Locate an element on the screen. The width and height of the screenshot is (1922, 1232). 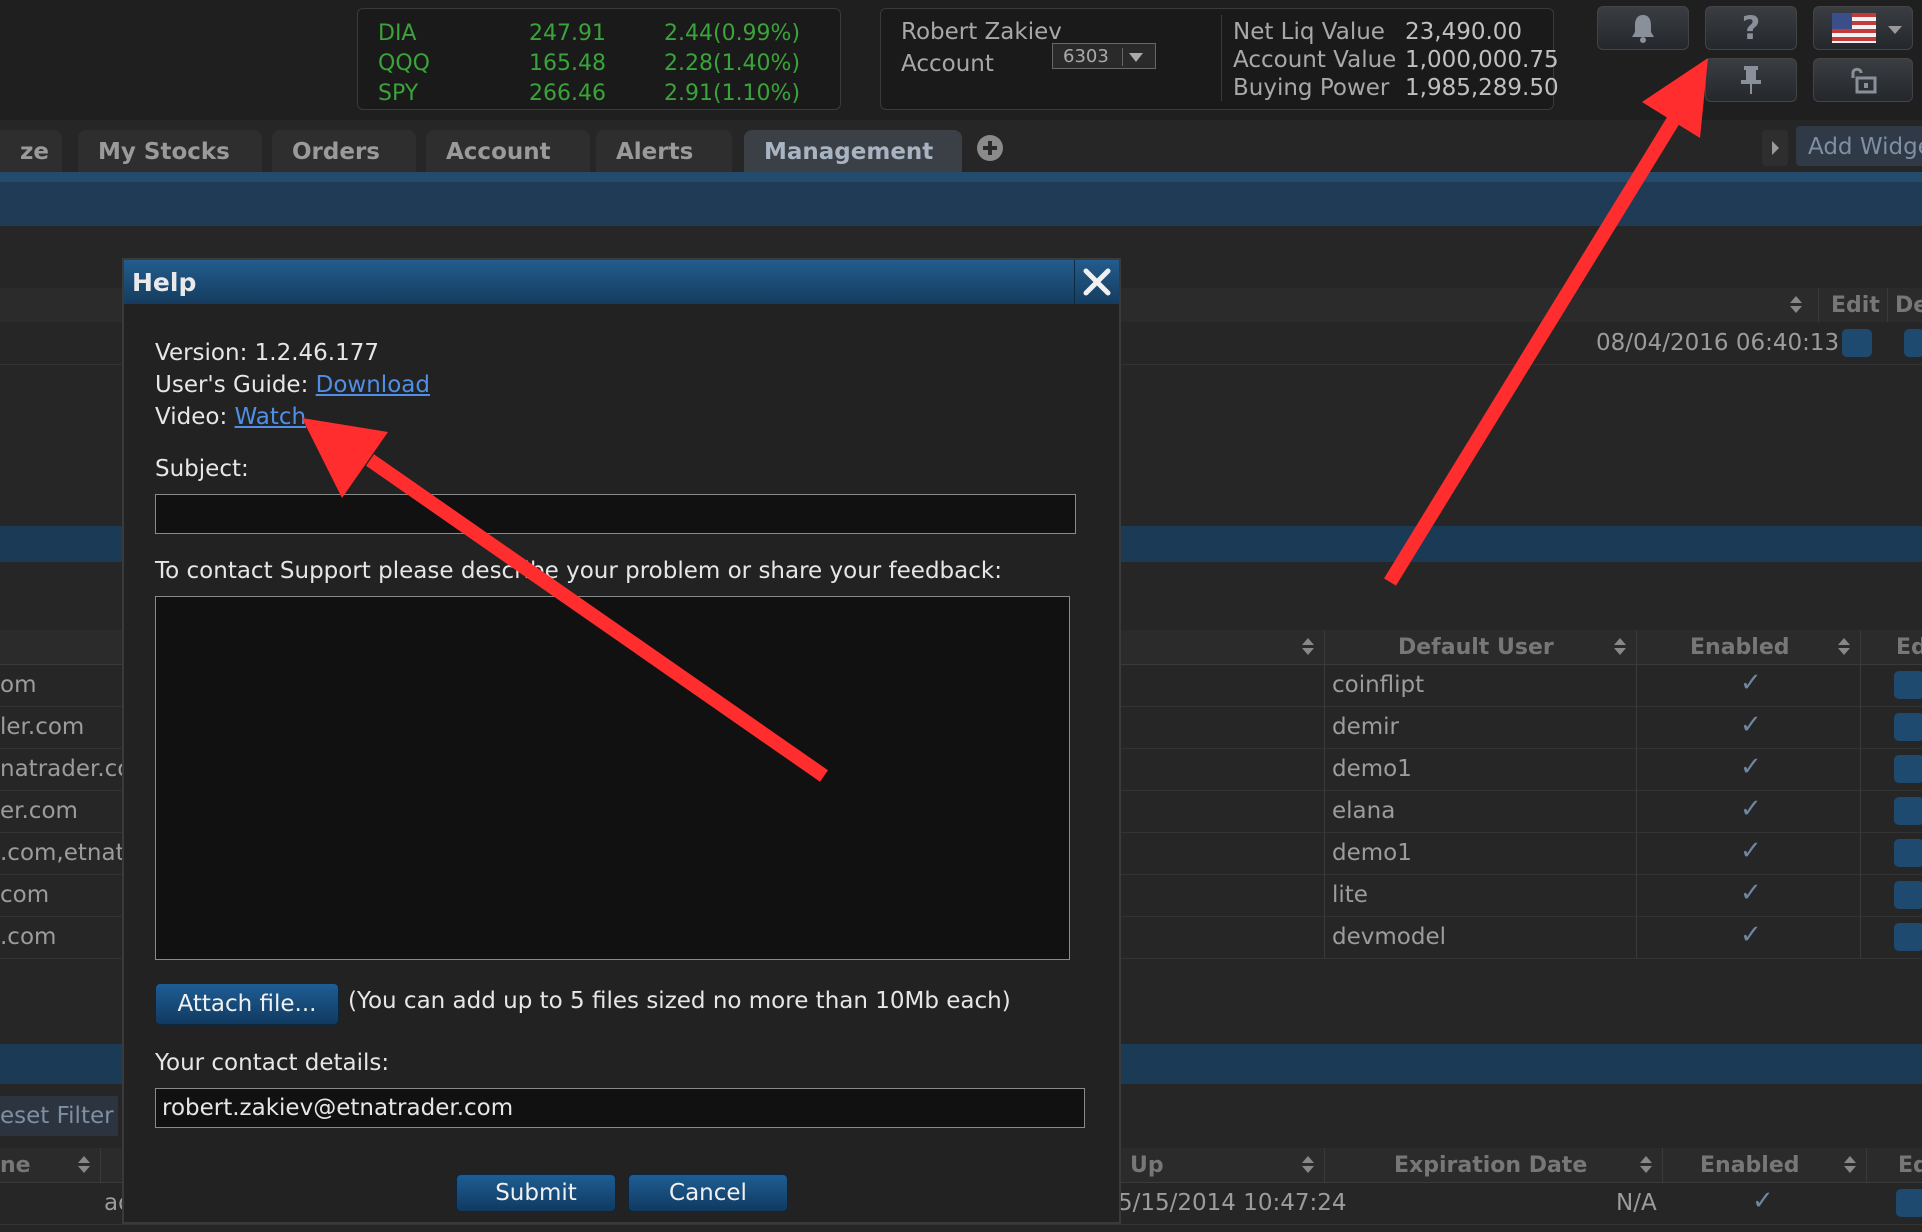
domain-cell: er.com is located at coordinates (39, 811).